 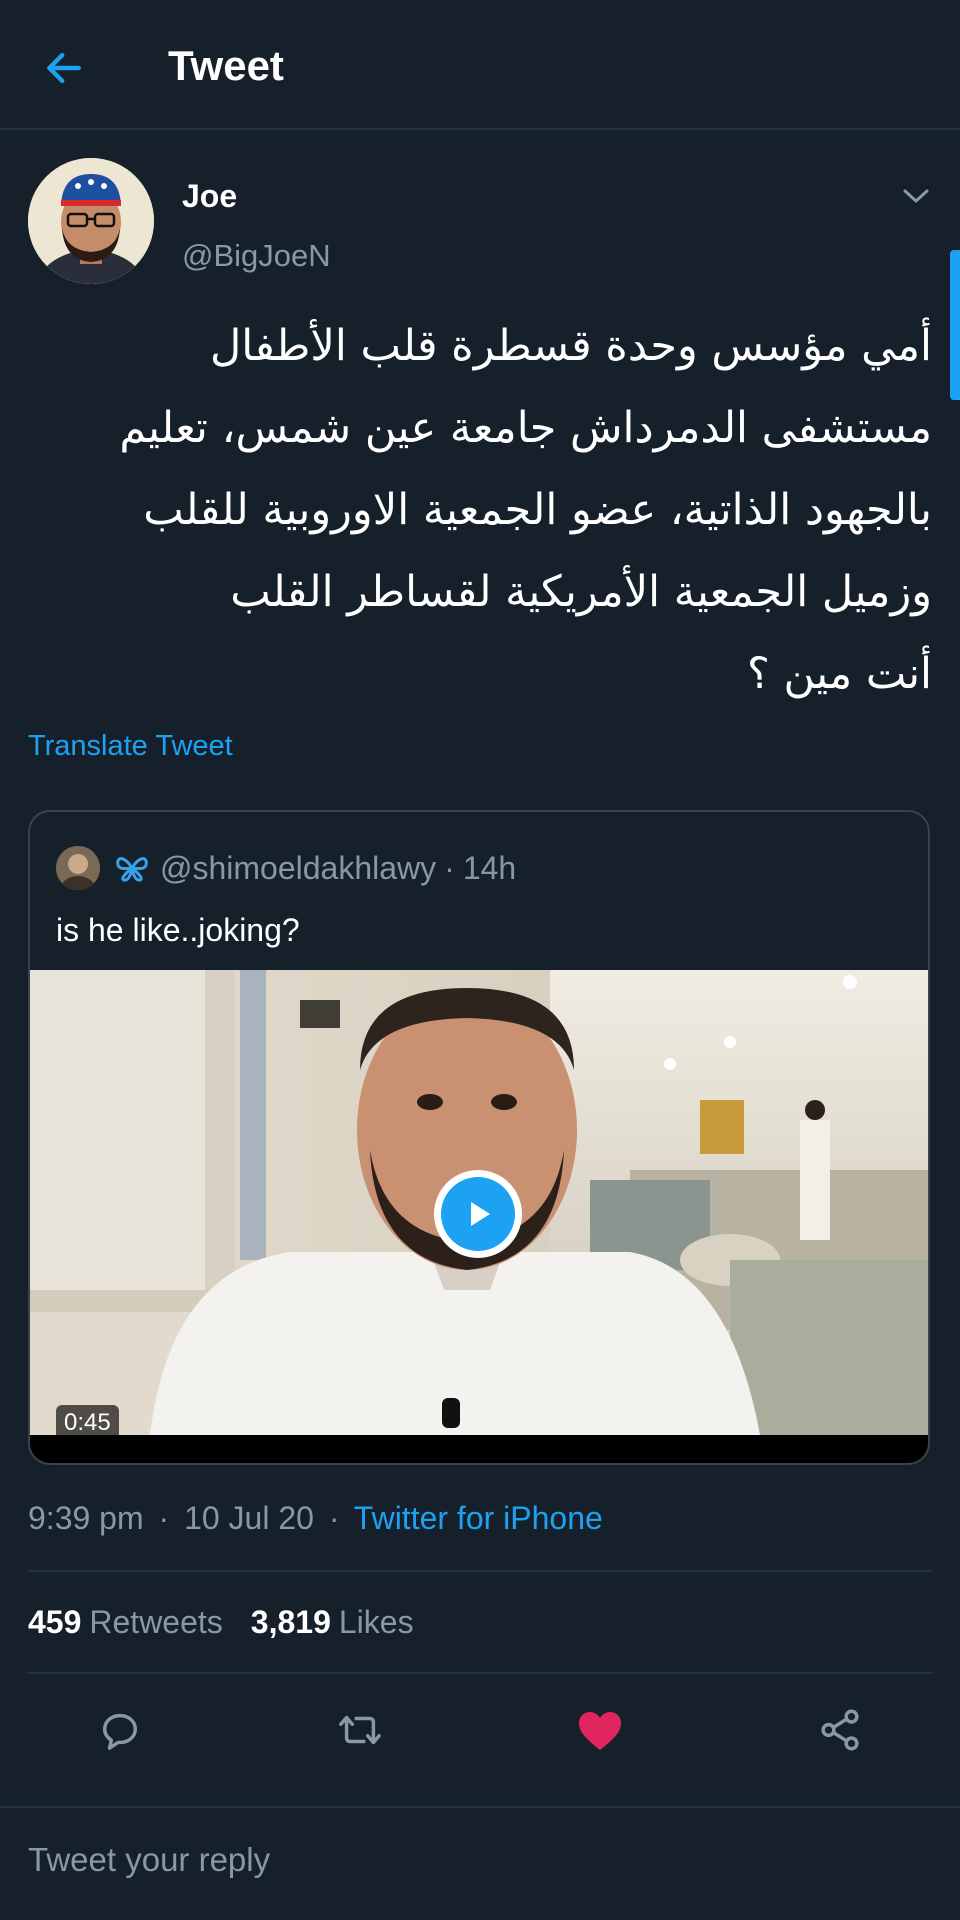 What do you see at coordinates (315, 1518) in the screenshot?
I see `tweet-meta: 9:39 pm · 10 Jul 20 · Twitter for iPhone` at bounding box center [315, 1518].